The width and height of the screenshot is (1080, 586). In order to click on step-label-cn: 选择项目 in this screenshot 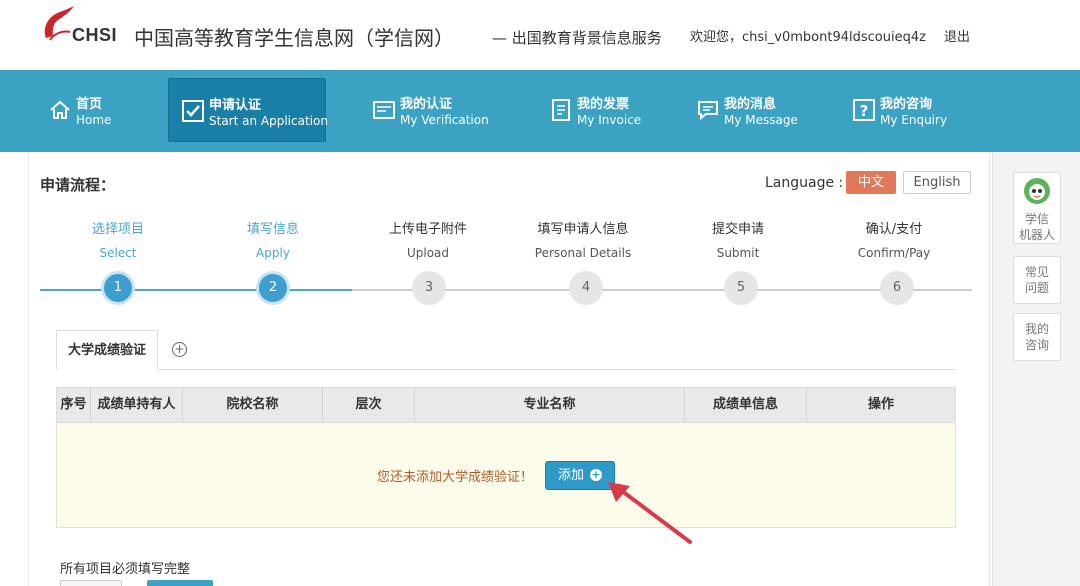, I will do `click(117, 229)`.